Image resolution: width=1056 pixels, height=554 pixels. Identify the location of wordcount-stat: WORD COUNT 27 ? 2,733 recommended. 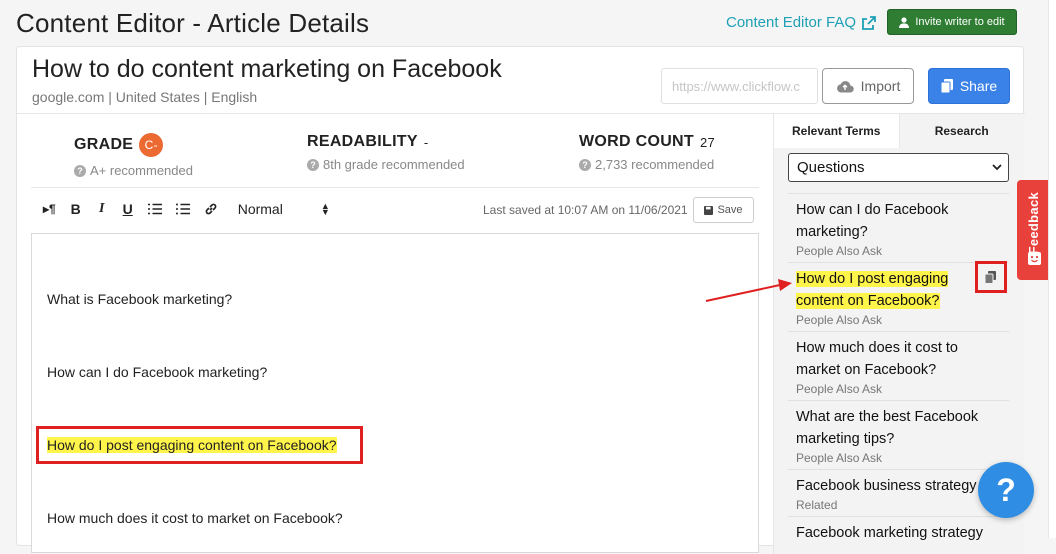
(647, 152).